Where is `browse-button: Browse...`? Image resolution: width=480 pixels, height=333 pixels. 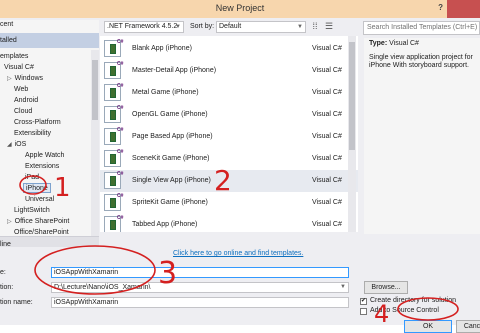
browse-button: Browse... is located at coordinates (386, 287).